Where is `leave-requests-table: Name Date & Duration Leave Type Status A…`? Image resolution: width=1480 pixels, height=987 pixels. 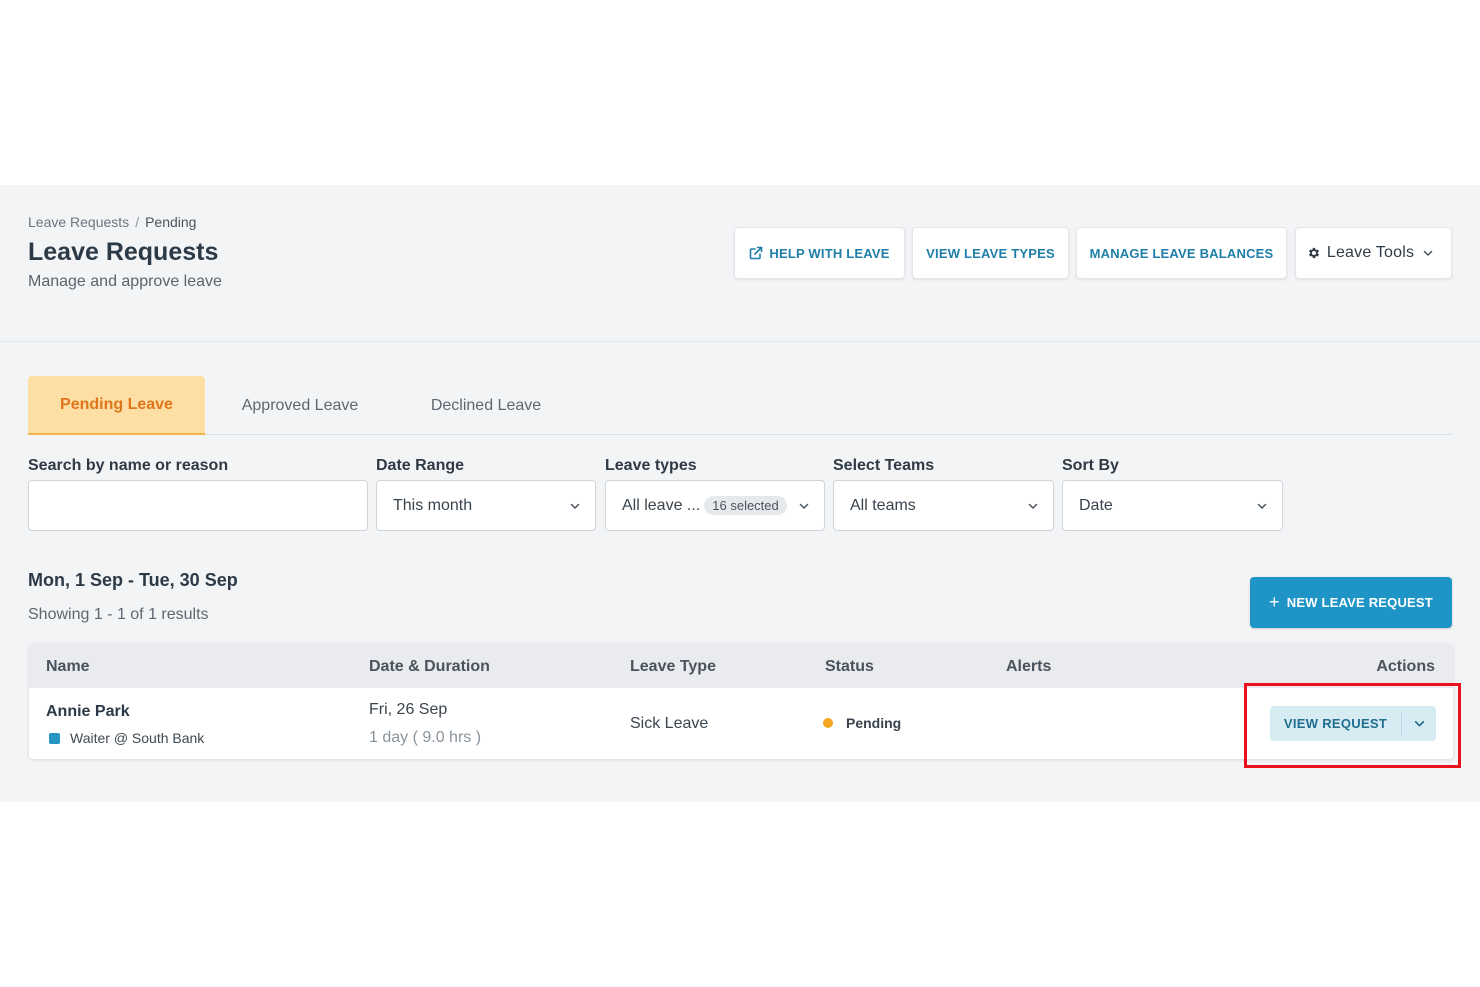
leave-requests-table: Name Date & Duration Leave Type Status A… is located at coordinates (741, 701).